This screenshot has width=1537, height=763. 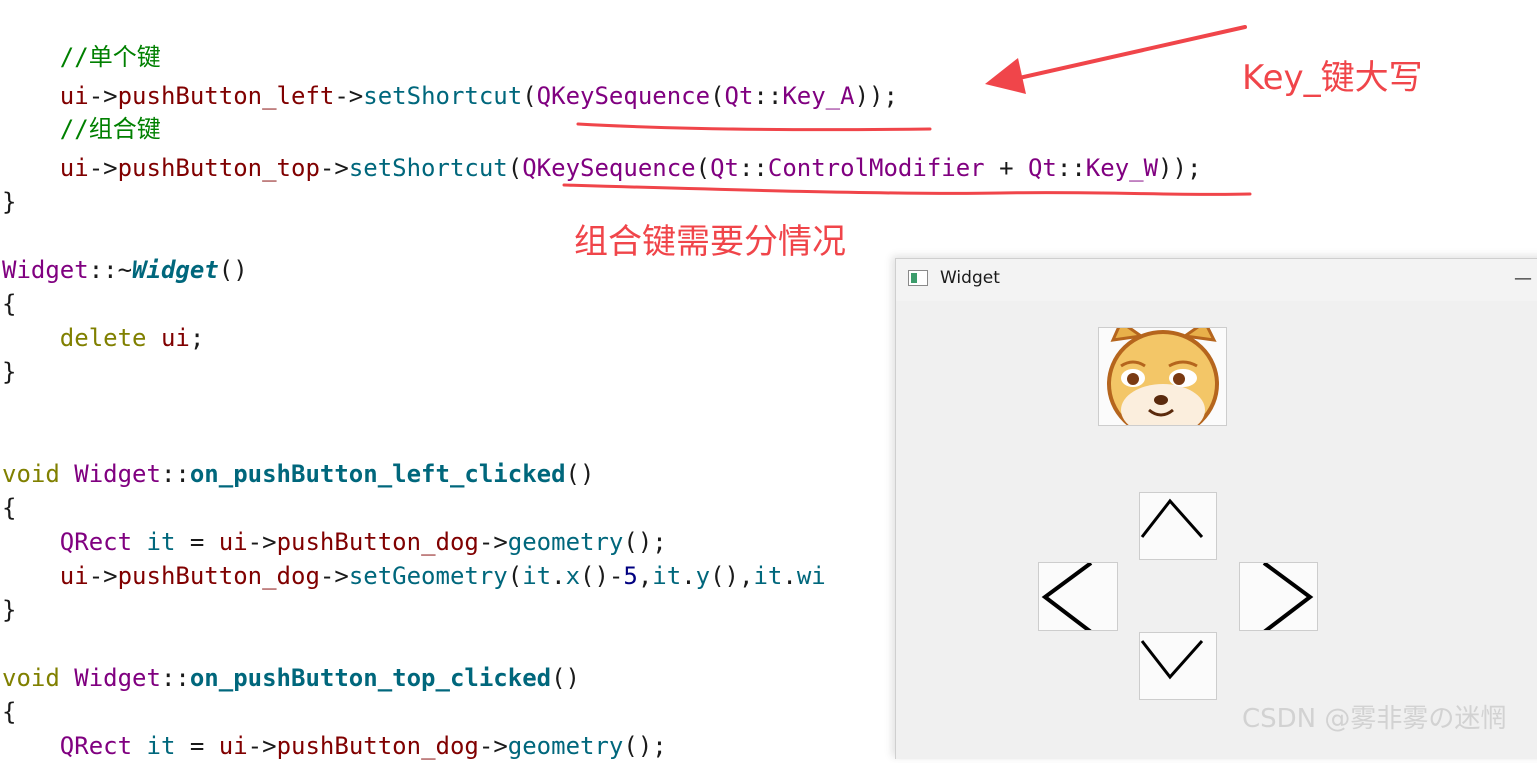 I want to click on code-token: 5, so click(x=630, y=576).